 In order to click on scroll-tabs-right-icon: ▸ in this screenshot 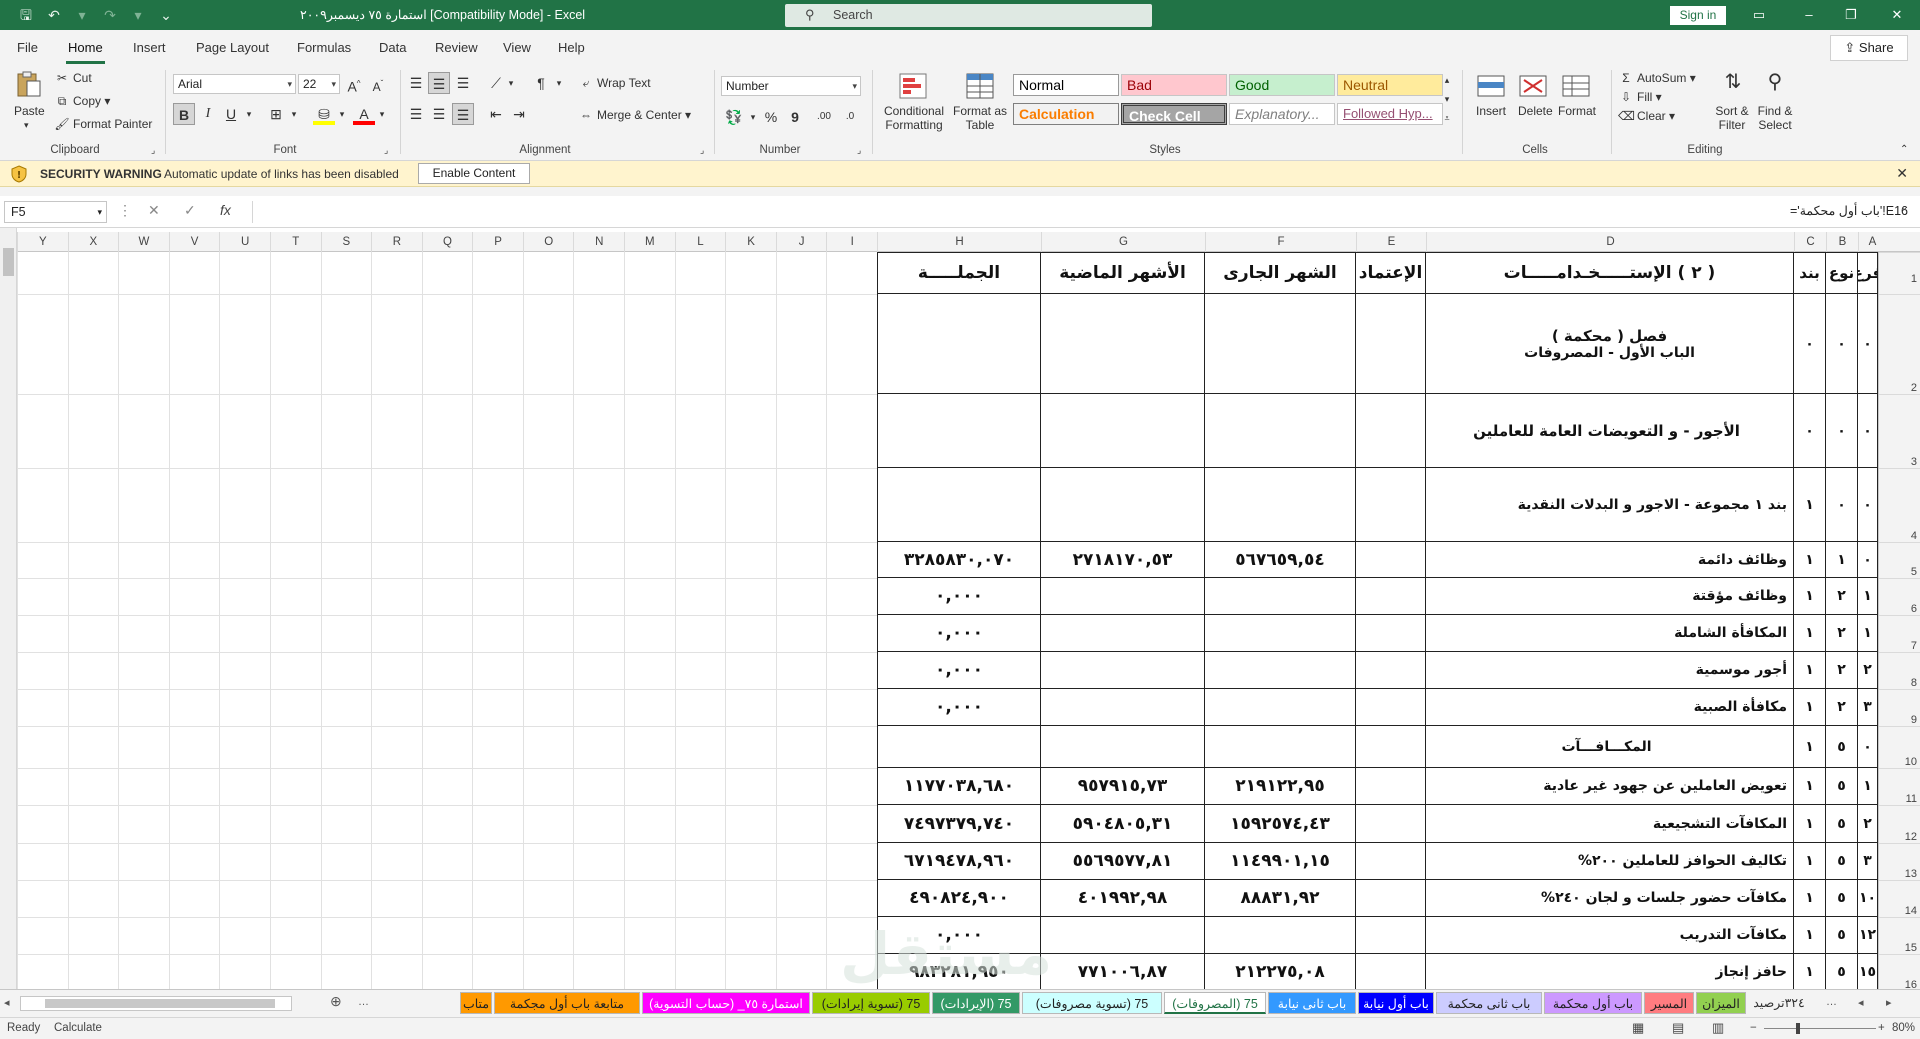, I will do `click(1889, 1002)`.